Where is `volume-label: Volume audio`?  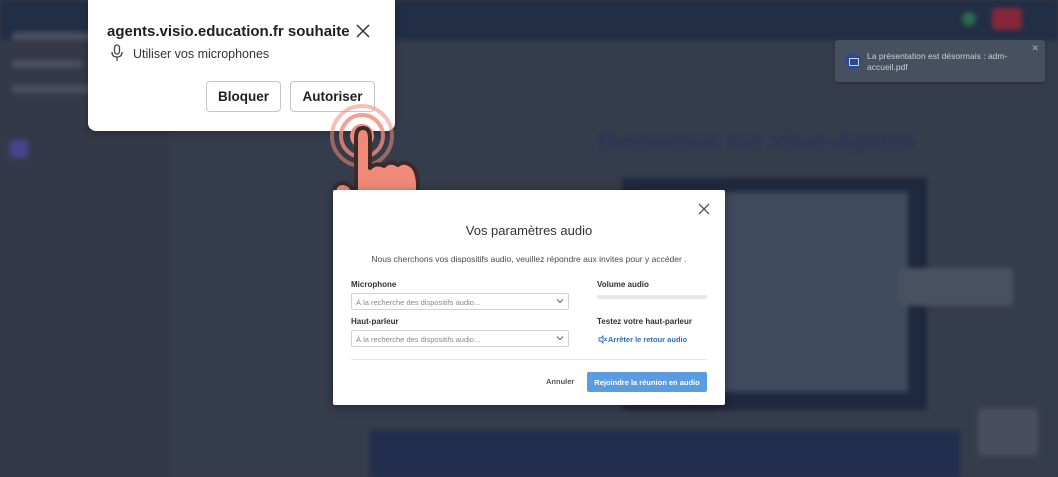 volume-label: Volume audio is located at coordinates (623, 284).